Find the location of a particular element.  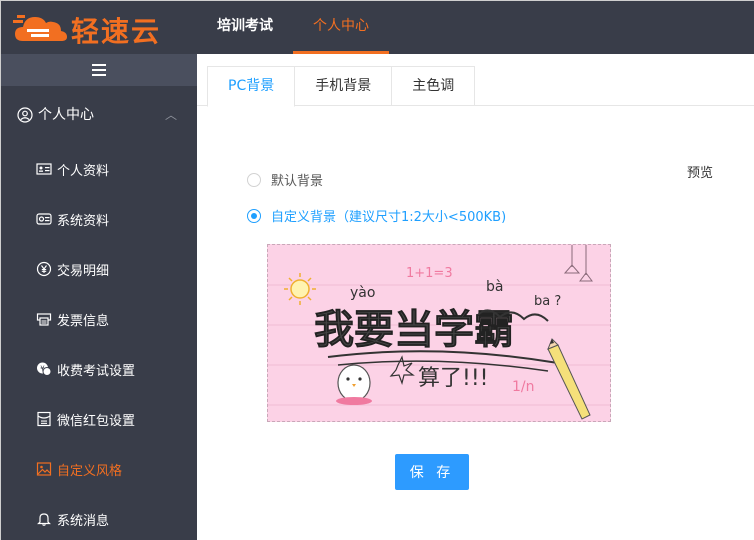

brand-logo: 轻速云 is located at coordinates (98, 27).